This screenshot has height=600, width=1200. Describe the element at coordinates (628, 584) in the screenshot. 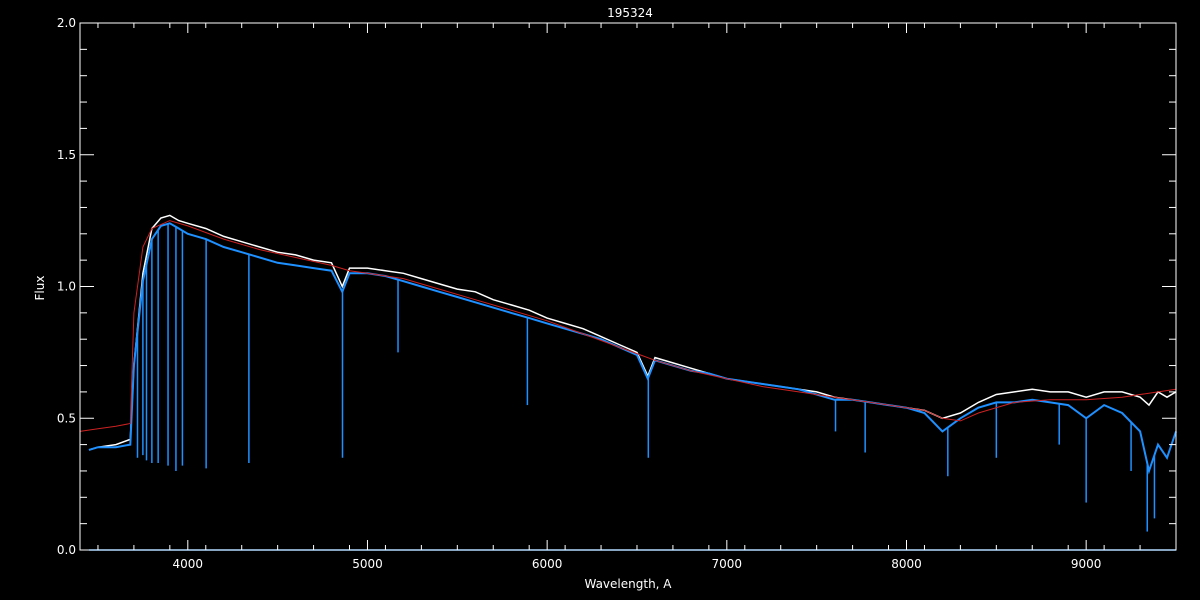

I see `x-axis-label: Wavelength, A` at that location.